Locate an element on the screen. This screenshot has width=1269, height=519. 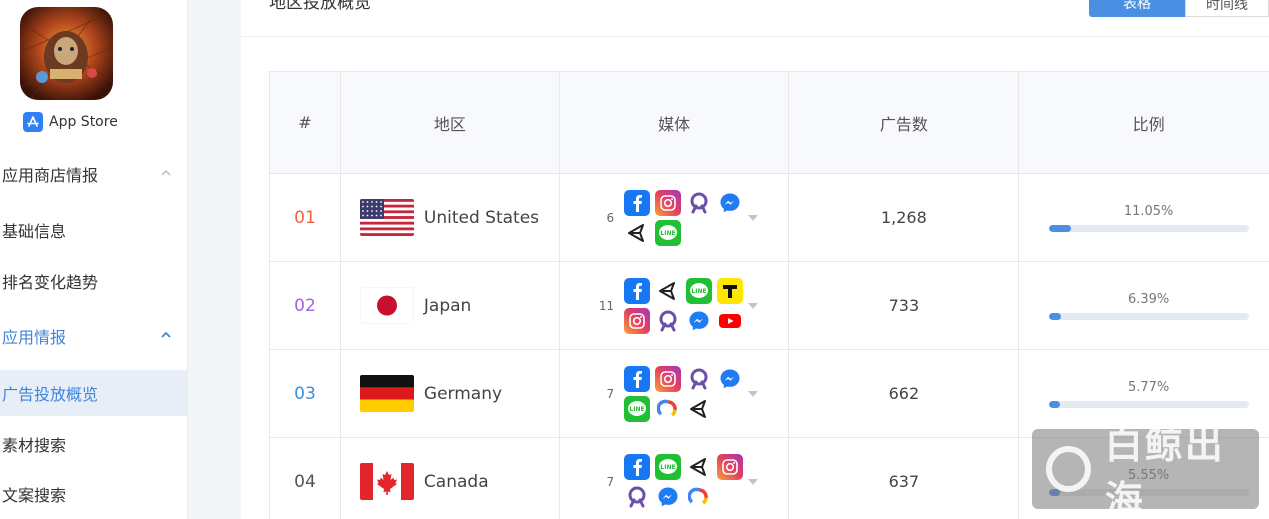
ads-count-cell: 662 is located at coordinates (904, 393).